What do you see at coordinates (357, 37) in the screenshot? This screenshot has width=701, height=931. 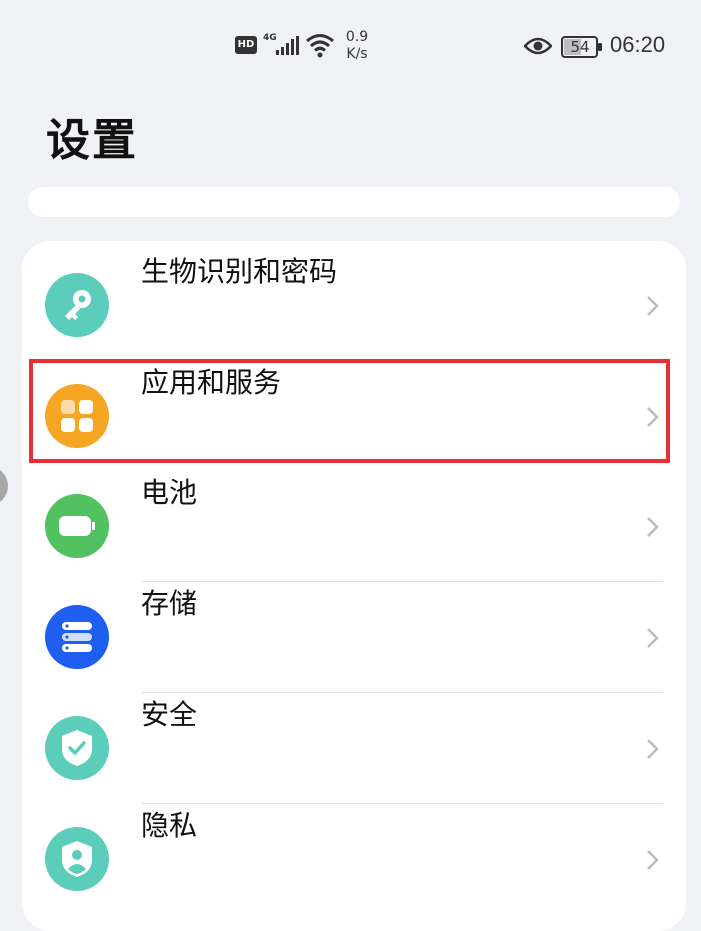 I see `speed-value: 0.9` at bounding box center [357, 37].